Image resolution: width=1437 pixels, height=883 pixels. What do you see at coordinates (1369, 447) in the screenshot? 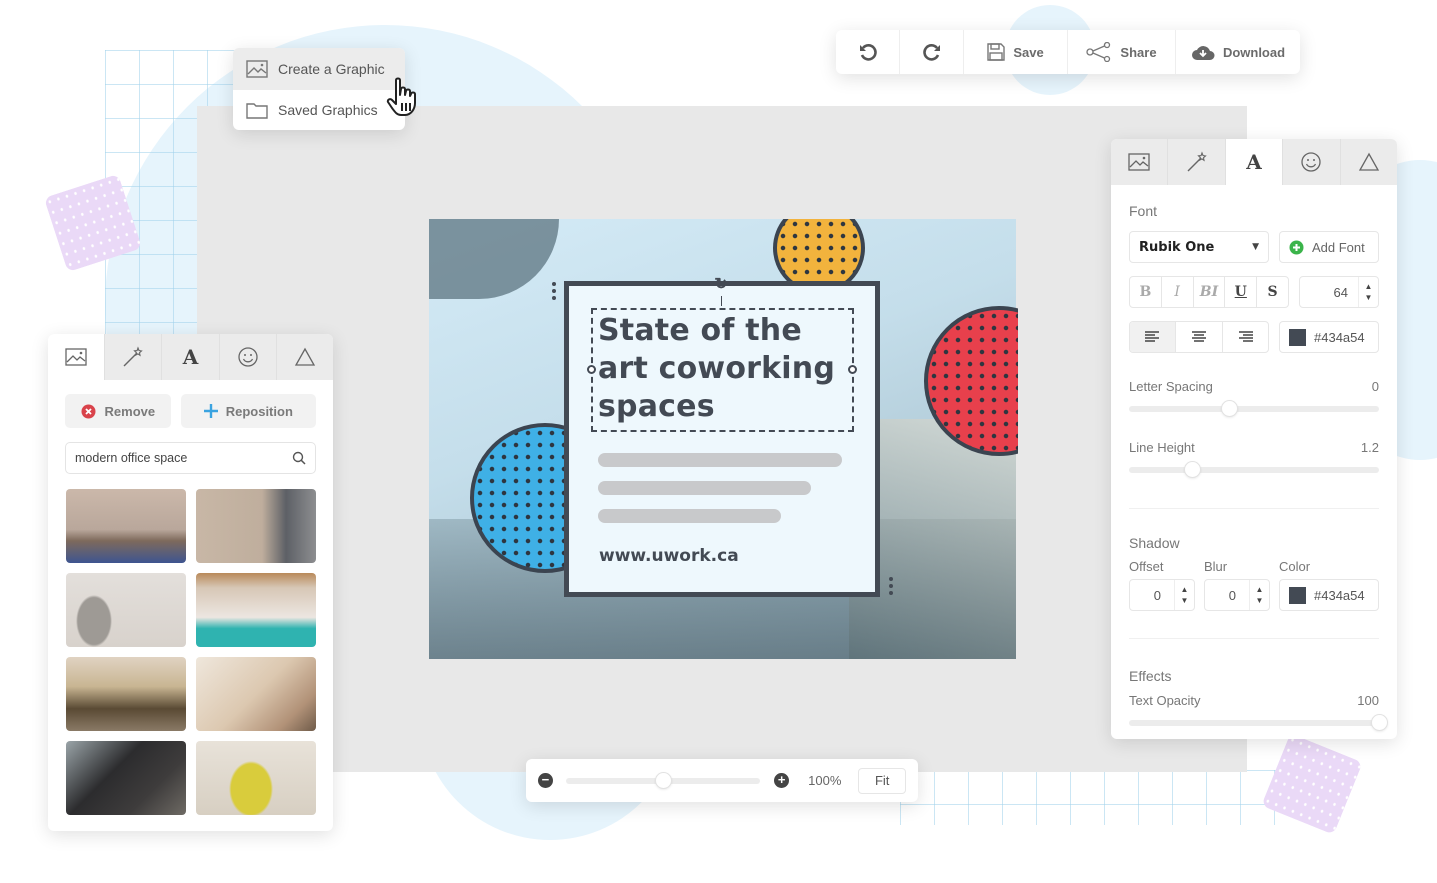
I see `line-height-value: 1.2` at bounding box center [1369, 447].